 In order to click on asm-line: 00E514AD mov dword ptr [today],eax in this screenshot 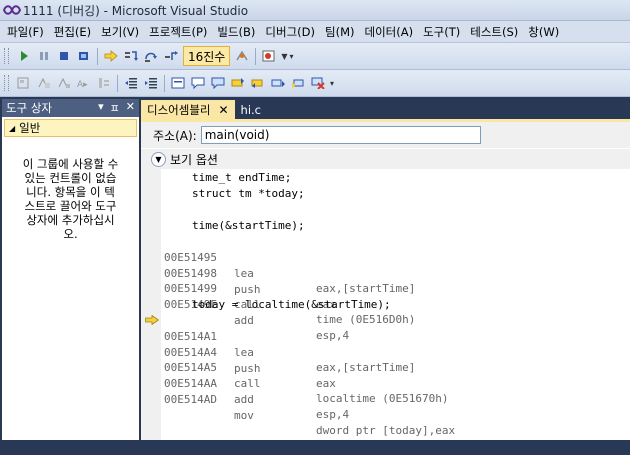, I will do `click(309, 415)`.